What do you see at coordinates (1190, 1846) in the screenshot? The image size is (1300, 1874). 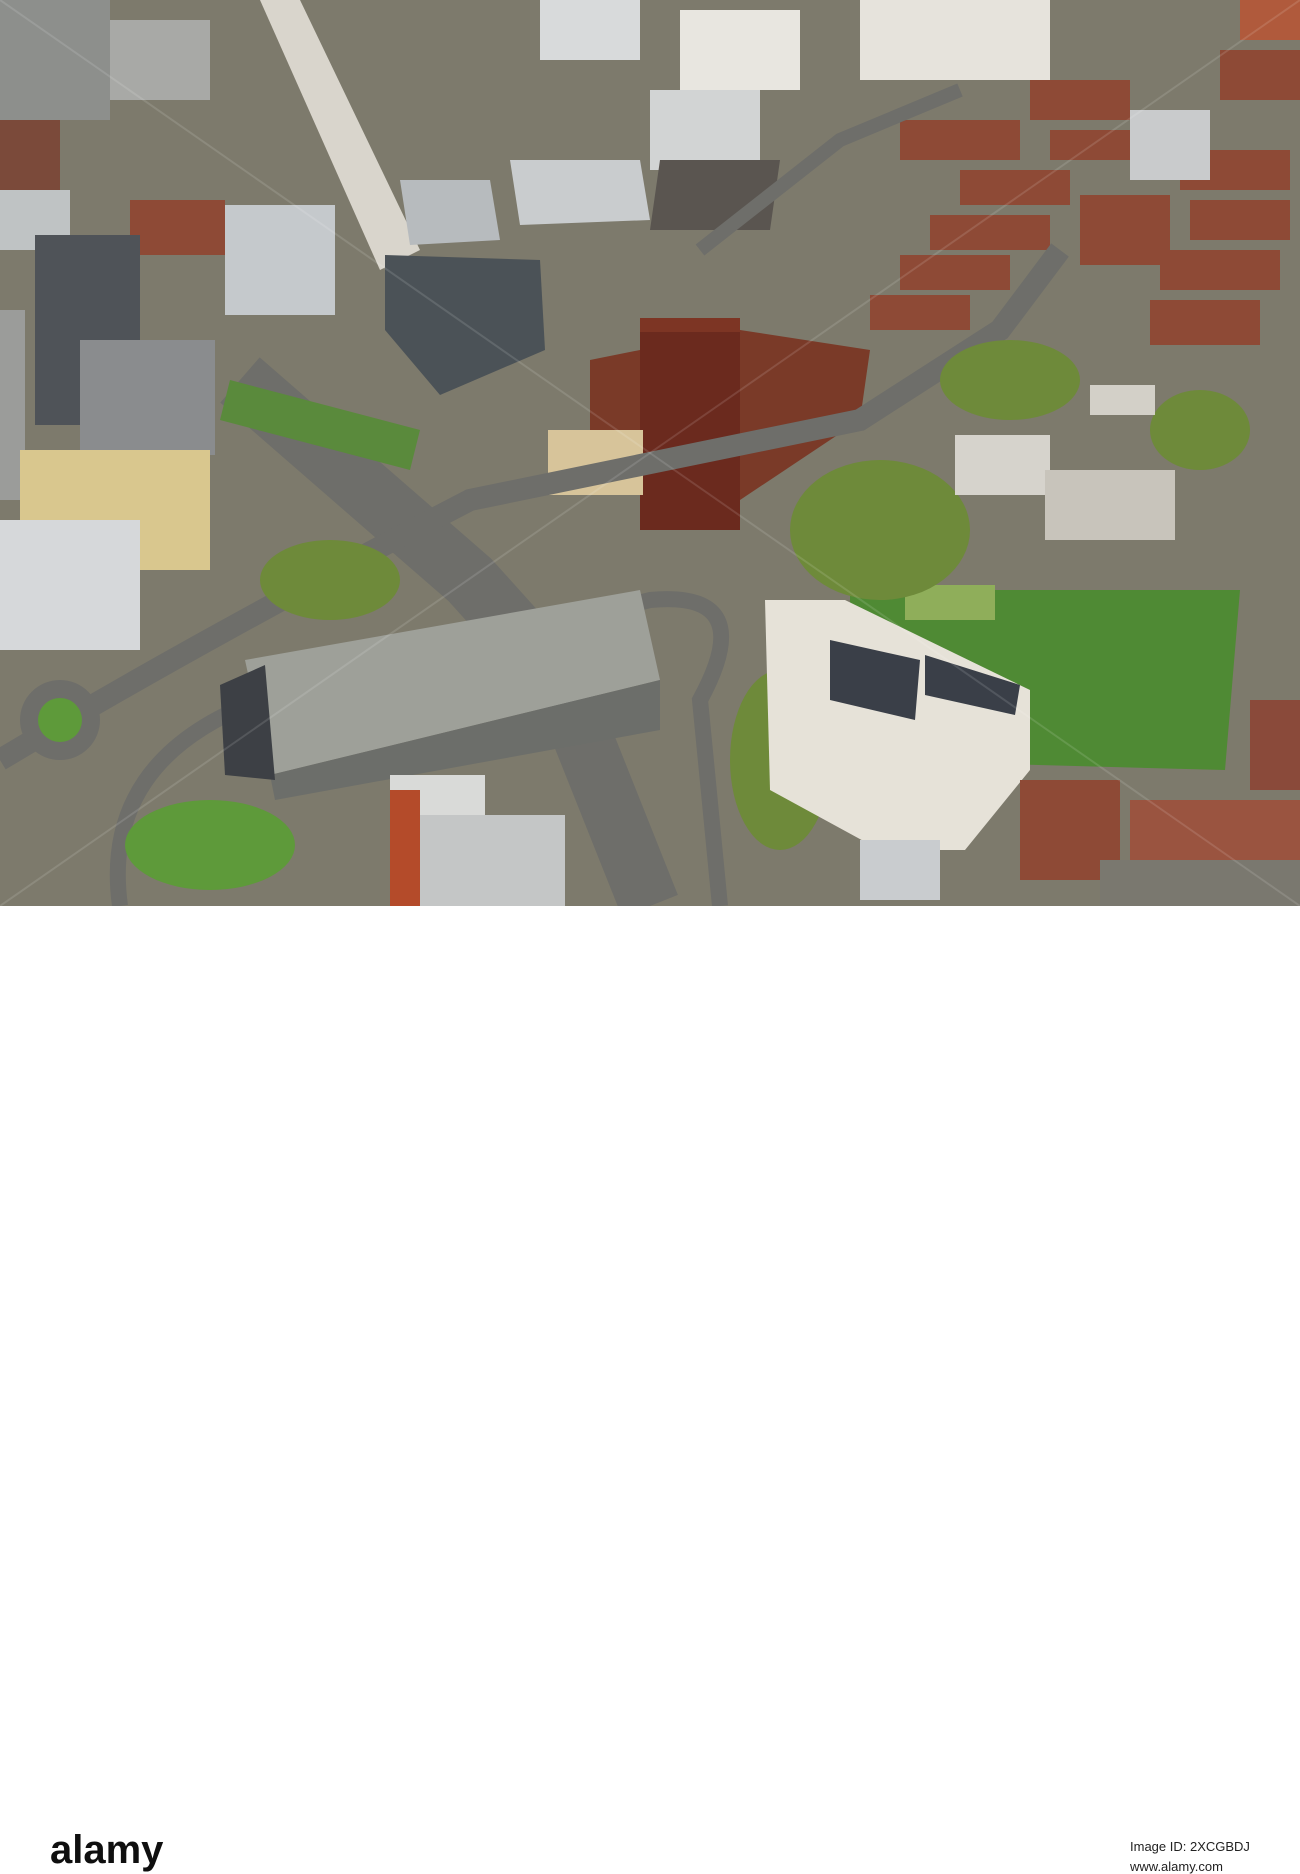 I see `image-id: Image ID: 2XCGBDJ` at bounding box center [1190, 1846].